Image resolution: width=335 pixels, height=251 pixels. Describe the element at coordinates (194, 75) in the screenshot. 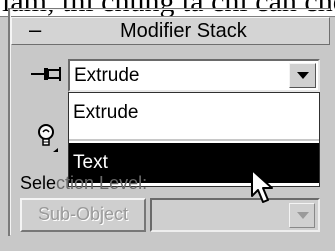

I see `modifier-combo: Extrude` at that location.